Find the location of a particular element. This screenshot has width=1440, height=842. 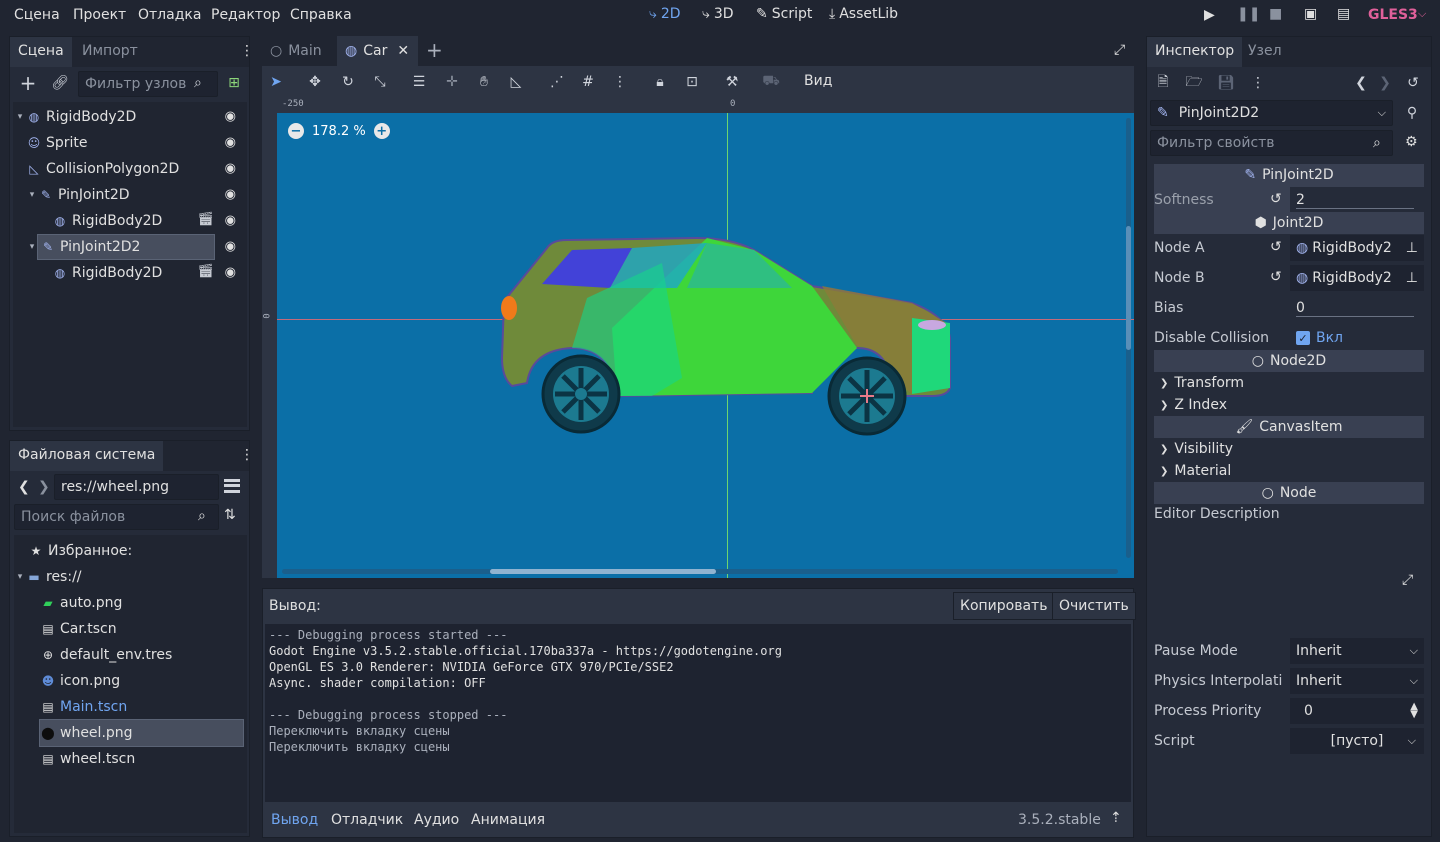

tree-node-sprite: ☺ Sprite ◉ is located at coordinates (130, 143).